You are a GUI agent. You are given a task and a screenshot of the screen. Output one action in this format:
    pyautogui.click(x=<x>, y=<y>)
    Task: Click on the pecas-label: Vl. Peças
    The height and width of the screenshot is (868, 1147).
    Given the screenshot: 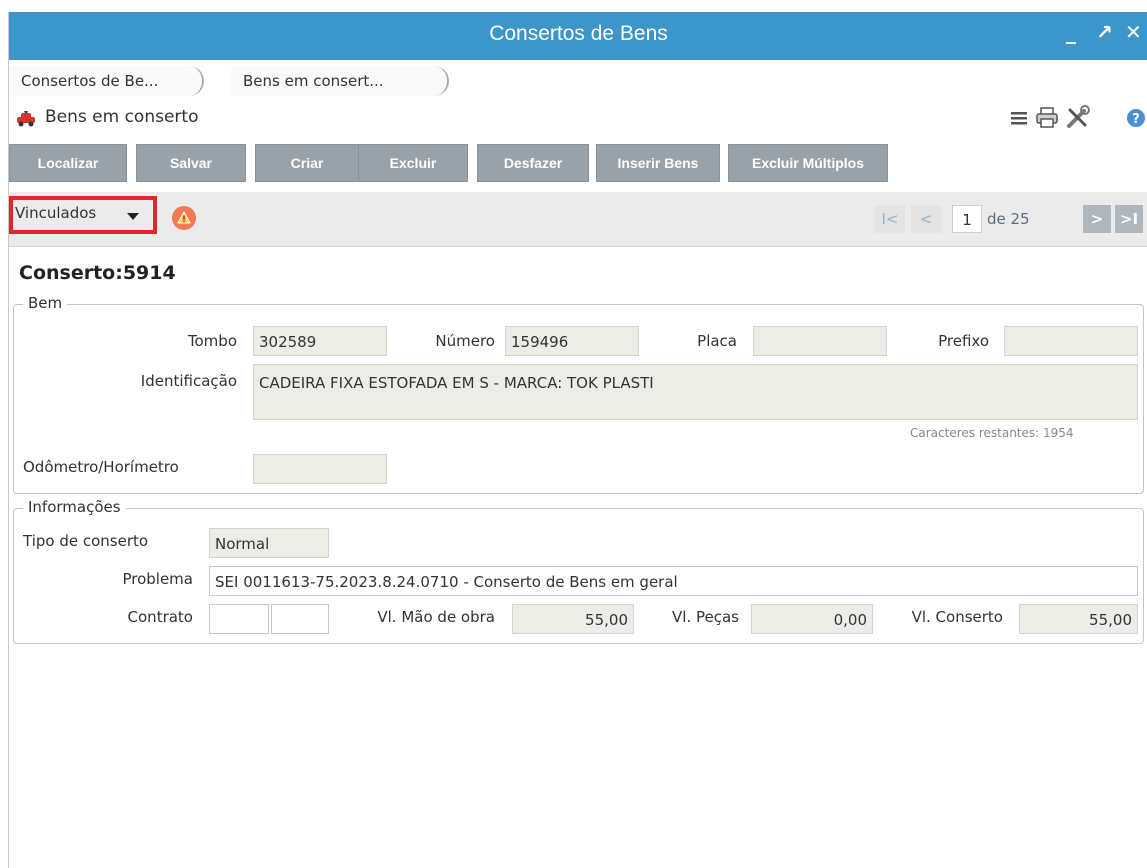 What is the action you would take?
    pyautogui.click(x=705, y=617)
    